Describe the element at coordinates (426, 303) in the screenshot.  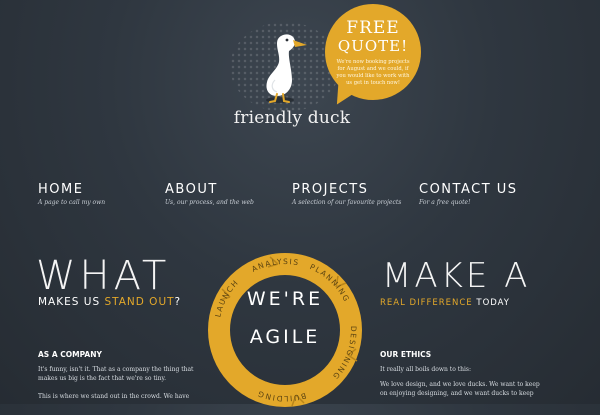
I see `subhead-accent: REAL DIFFERENCE` at that location.